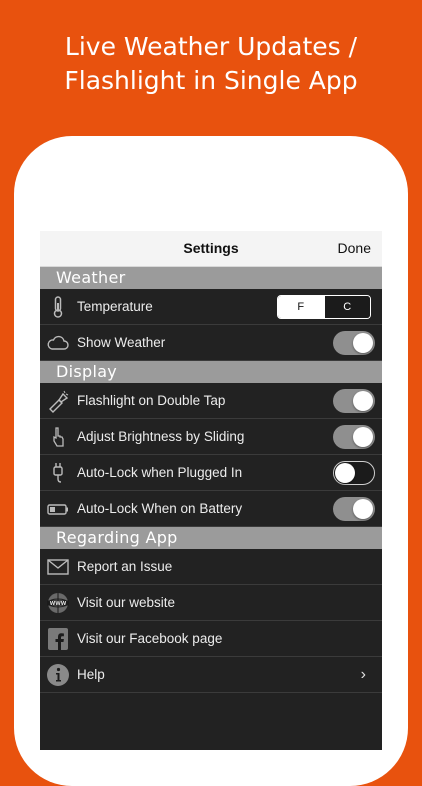 The height and width of the screenshot is (786, 422). Describe the element at coordinates (121, 342) in the screenshot. I see `show-weather-label: Show Weather` at that location.